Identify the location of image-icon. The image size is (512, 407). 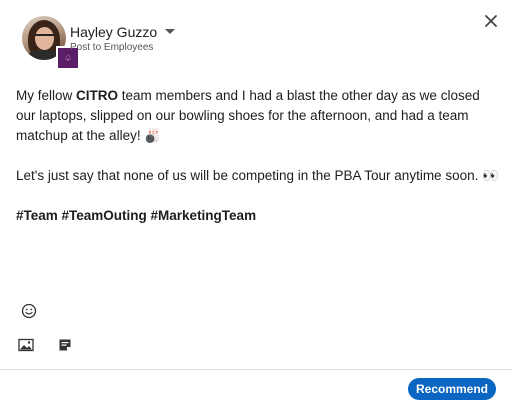
(26, 345).